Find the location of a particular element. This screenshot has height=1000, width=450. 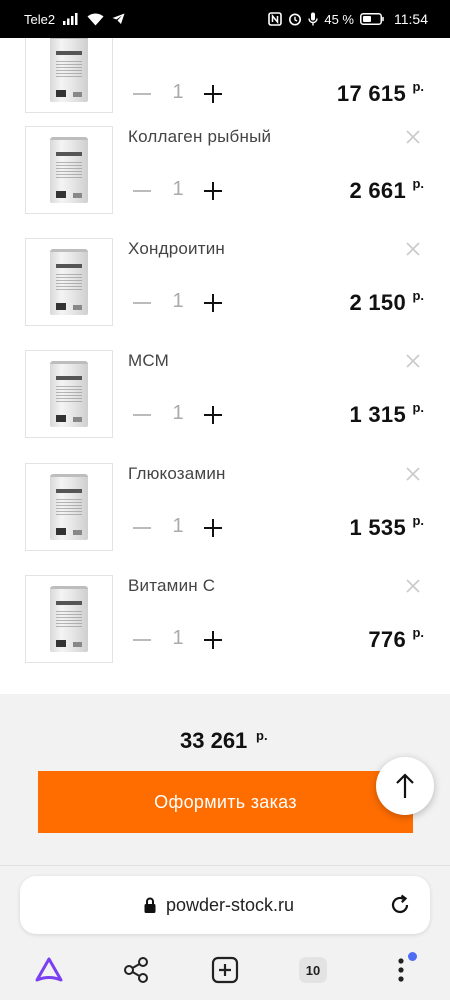

wifi-icon is located at coordinates (95, 18).